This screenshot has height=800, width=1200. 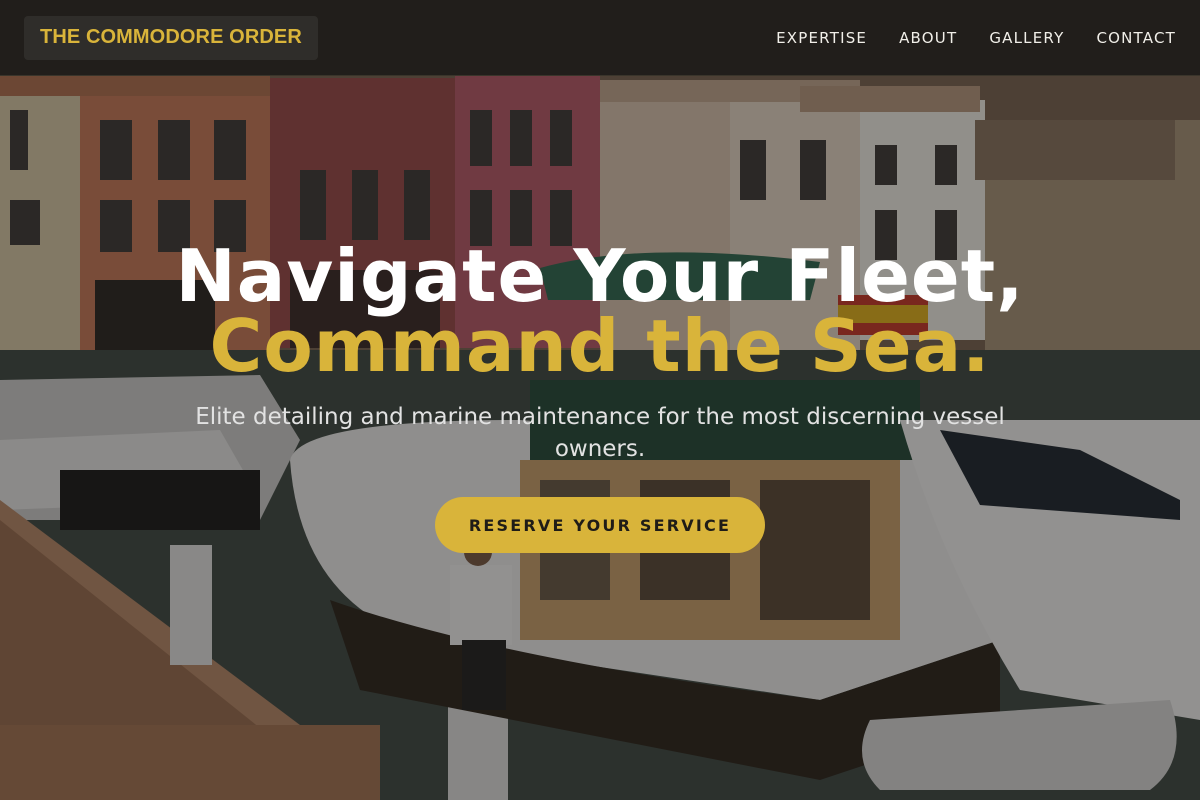 What do you see at coordinates (600, 346) in the screenshot?
I see `headline-line-2: Command the Sea.` at bounding box center [600, 346].